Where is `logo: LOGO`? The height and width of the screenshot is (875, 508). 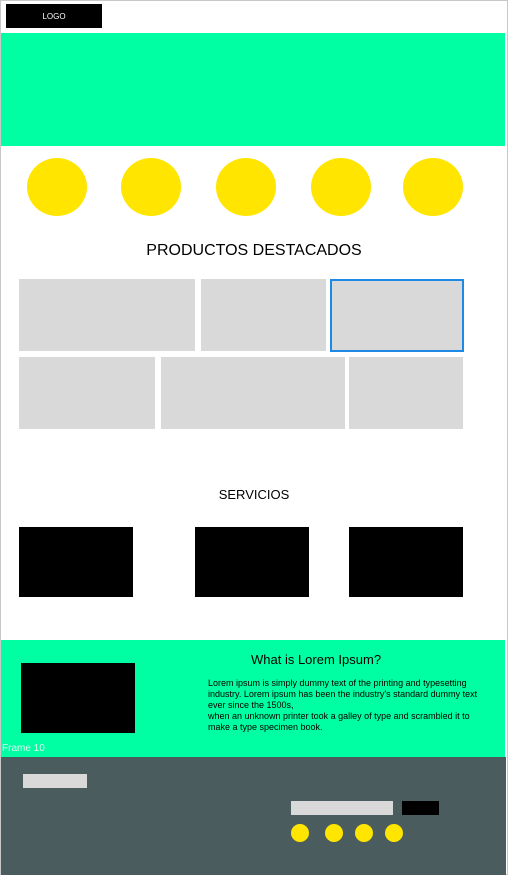
logo: LOGO is located at coordinates (54, 16).